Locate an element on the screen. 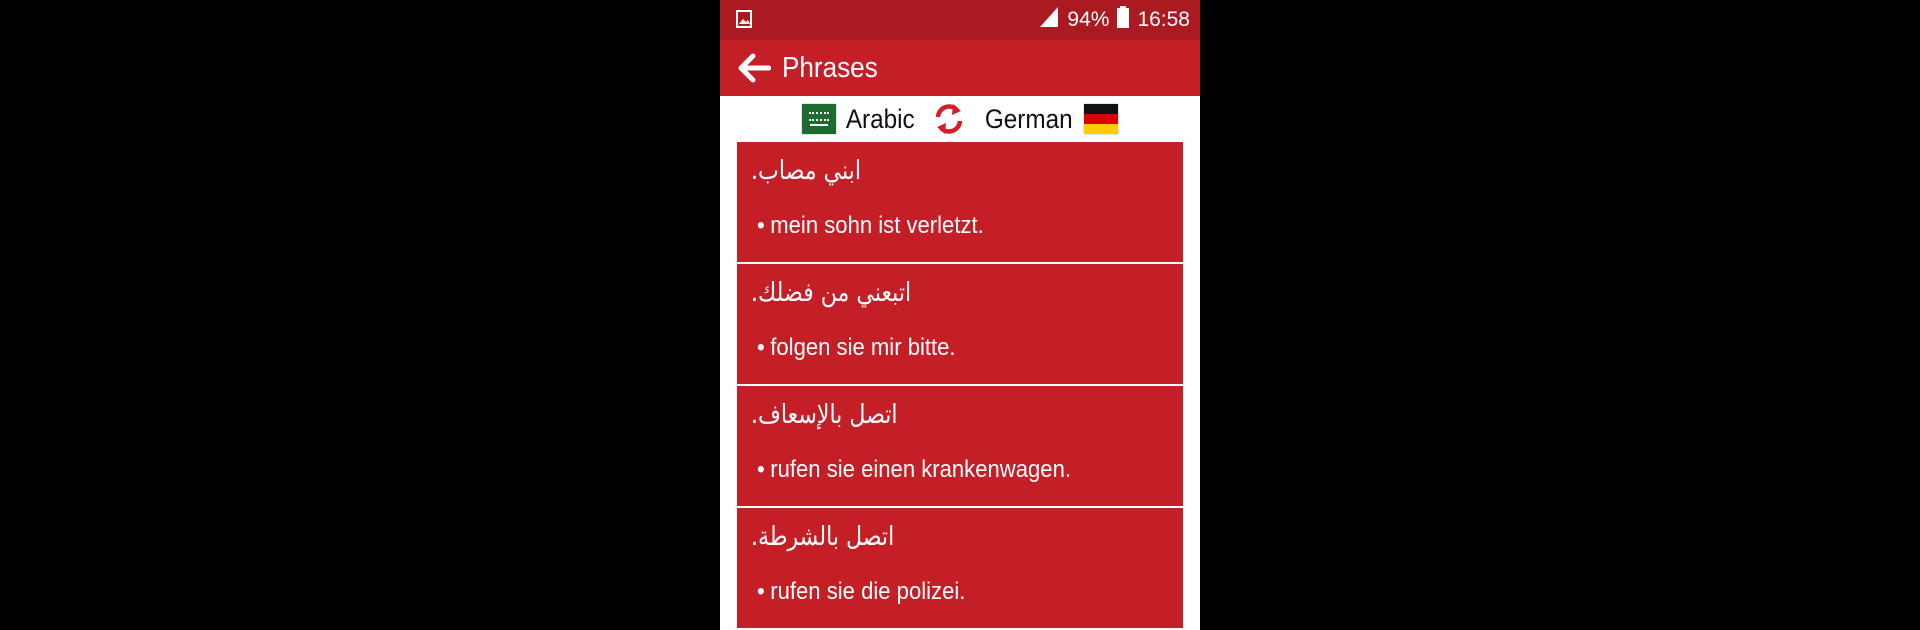  german-phrase: folgen sie mir bitte. is located at coordinates (863, 347).